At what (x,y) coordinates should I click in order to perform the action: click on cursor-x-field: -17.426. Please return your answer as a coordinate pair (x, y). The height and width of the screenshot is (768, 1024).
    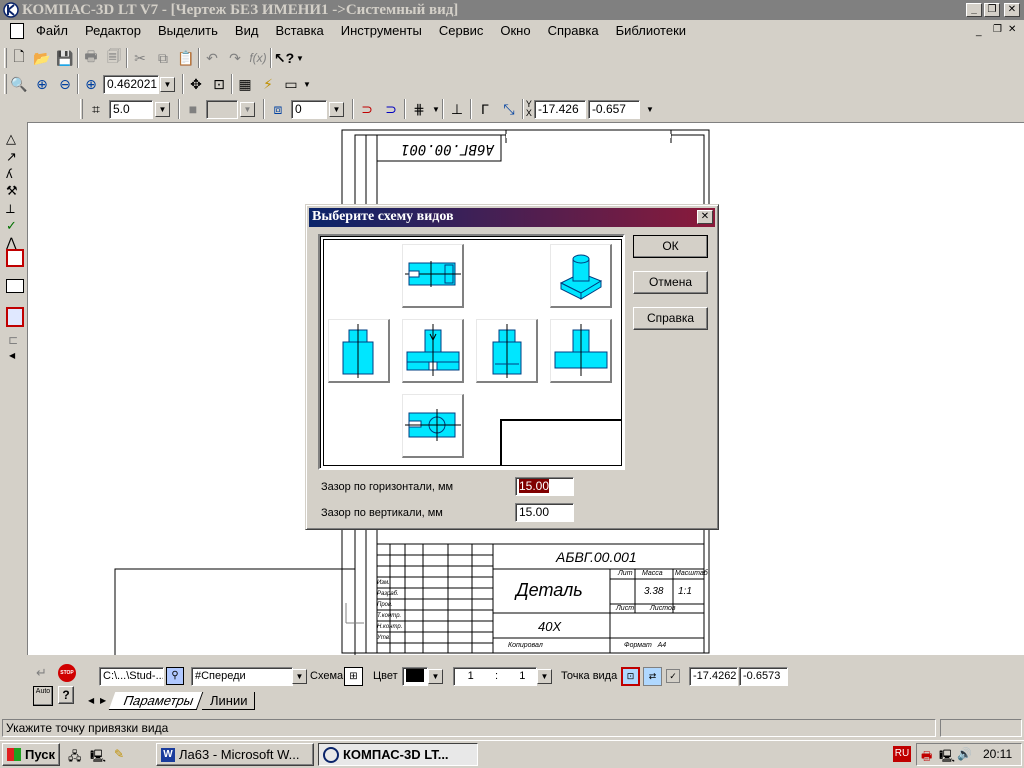
    Looking at the image, I should click on (559, 109).